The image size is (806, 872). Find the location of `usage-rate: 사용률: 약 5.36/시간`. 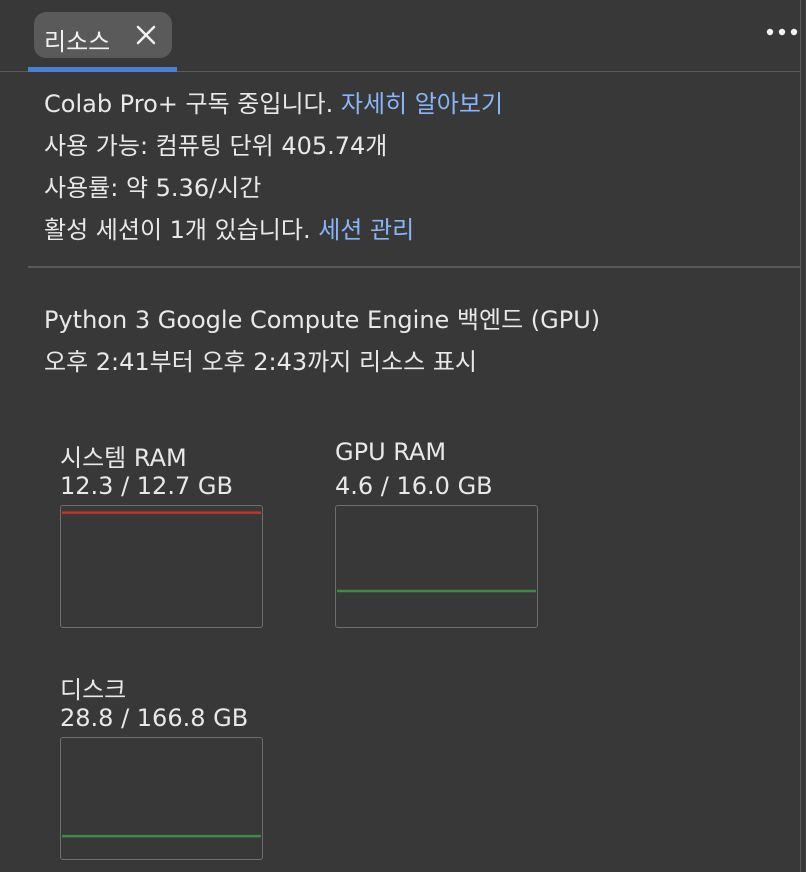

usage-rate: 사용률: 약 5.36/시간 is located at coordinates (153, 188).